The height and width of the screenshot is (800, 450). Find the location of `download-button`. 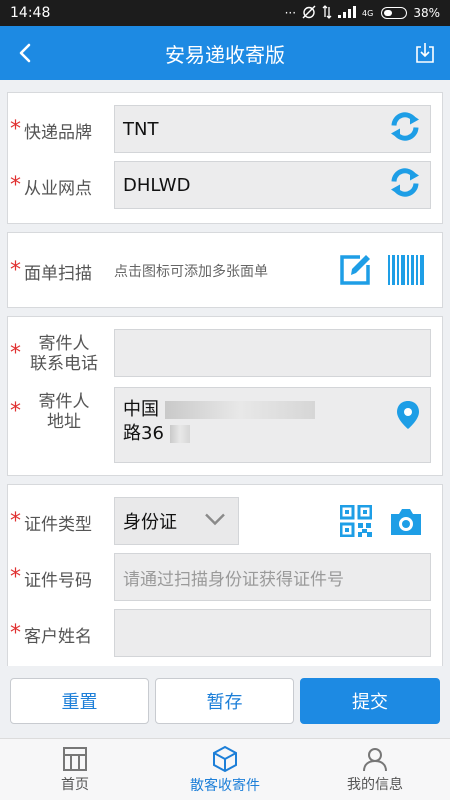

download-button is located at coordinates (425, 53).